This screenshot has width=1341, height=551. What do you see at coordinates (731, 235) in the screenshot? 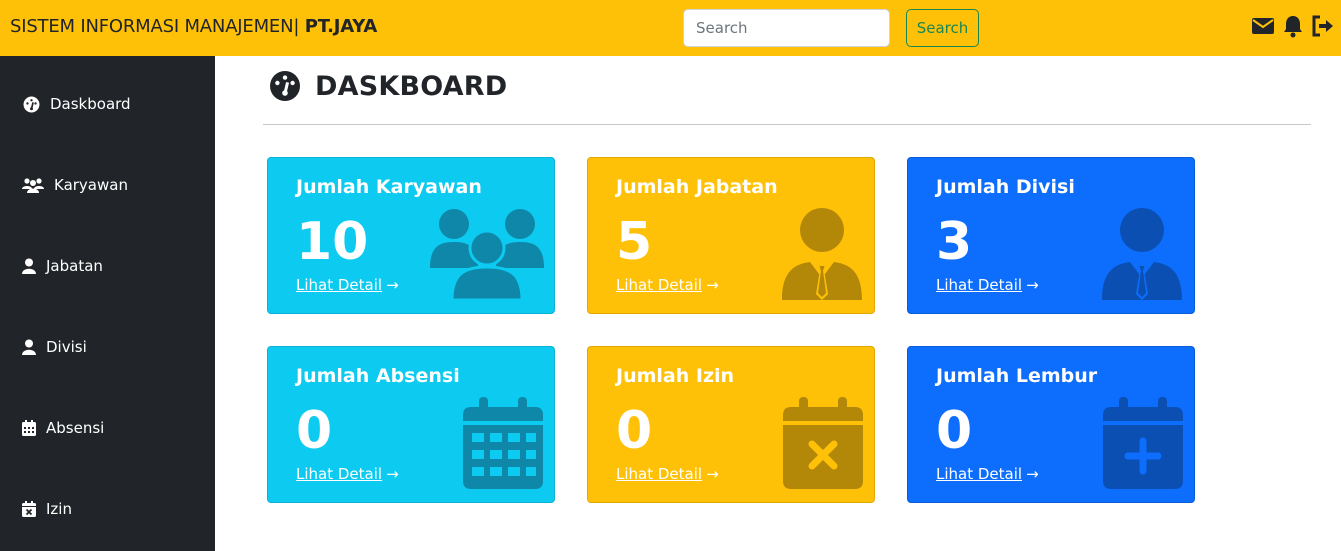
I see `card-jumlah-jabatan: Jumlah Jabatan 5 Lihat Detail →` at bounding box center [731, 235].